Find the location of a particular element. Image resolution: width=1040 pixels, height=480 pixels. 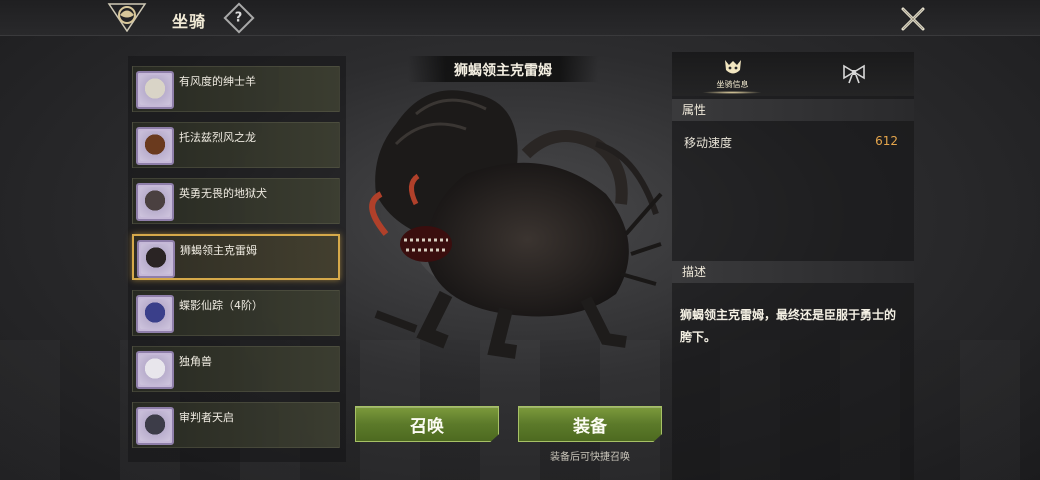

tab-decoration is located at coordinates (853, 74).